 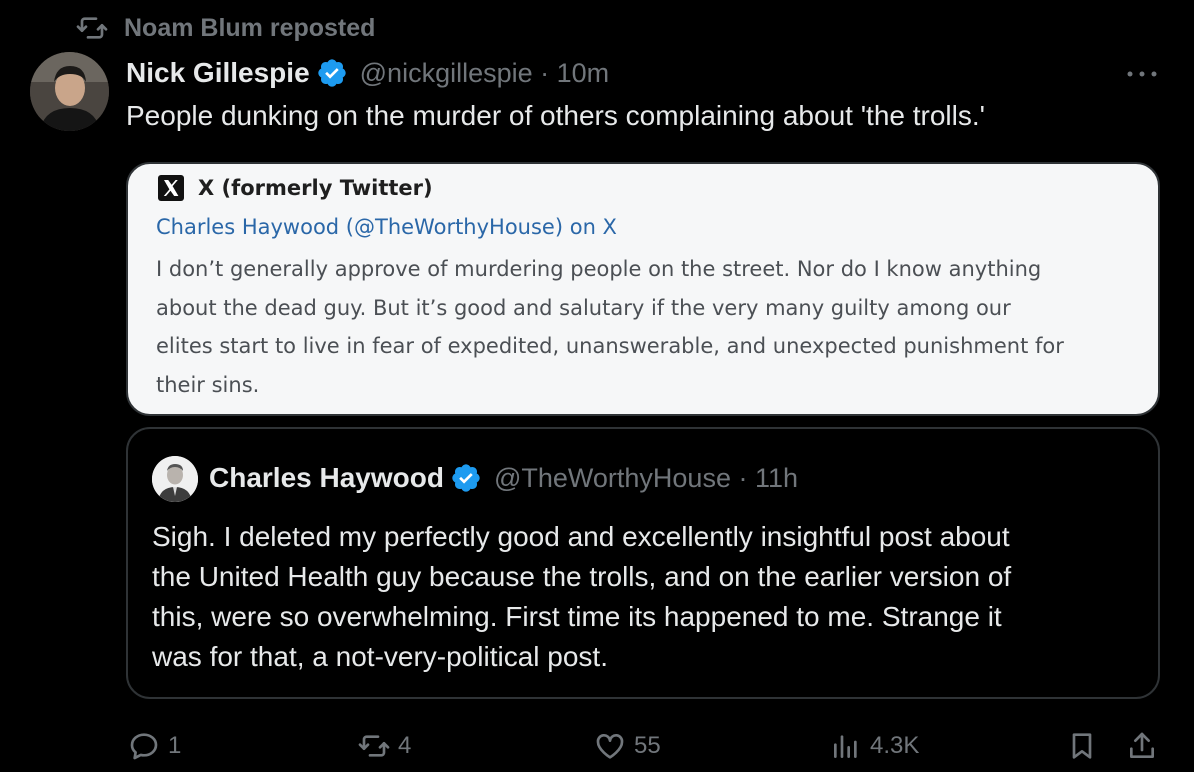 I want to click on repost-count: 4, so click(x=405, y=745).